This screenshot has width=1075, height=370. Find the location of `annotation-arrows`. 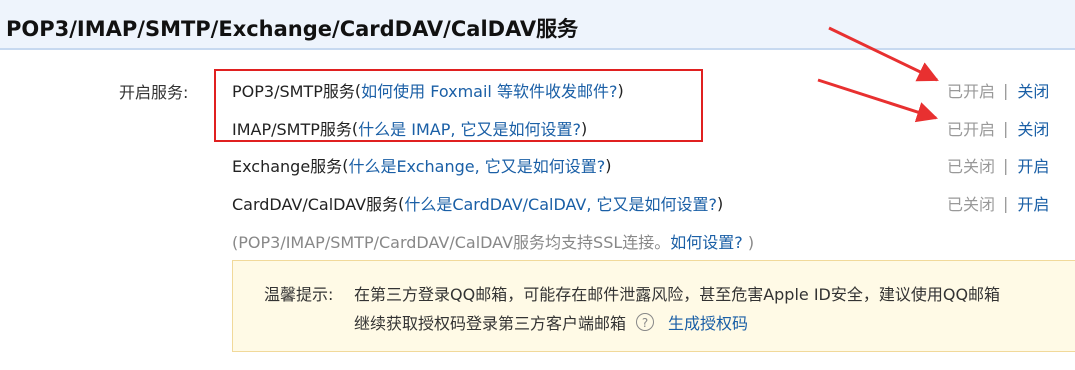

annotation-arrows is located at coordinates (878, 74).